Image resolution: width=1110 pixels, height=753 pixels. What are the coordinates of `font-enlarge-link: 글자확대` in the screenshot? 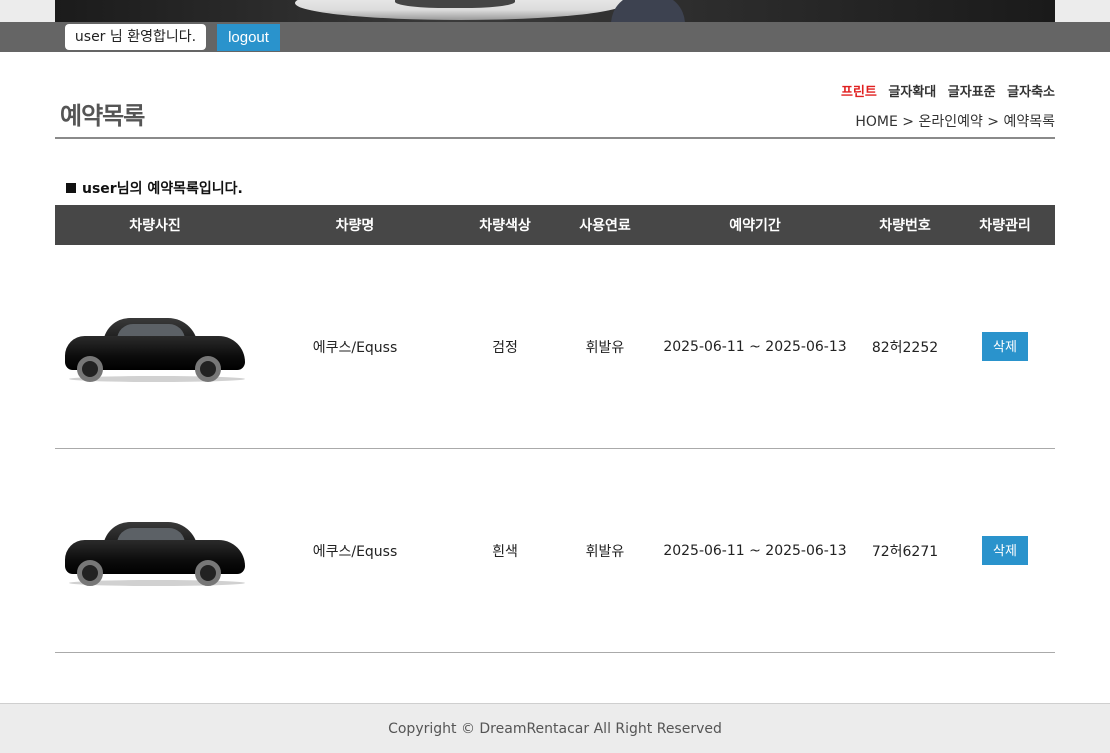 It's located at (912, 92).